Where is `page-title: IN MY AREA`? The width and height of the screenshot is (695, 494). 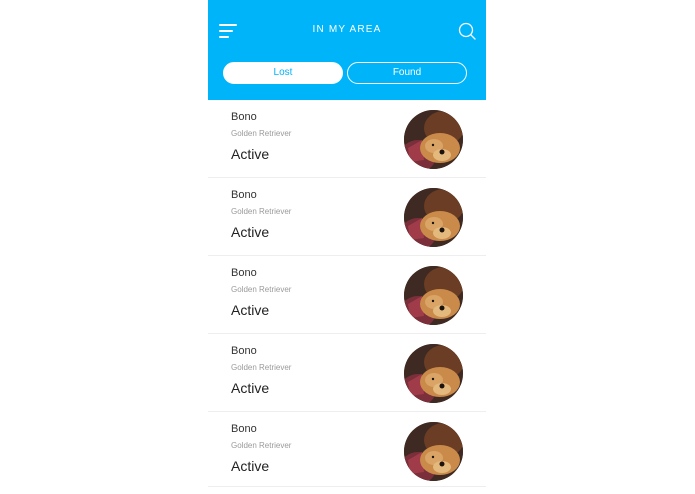
page-title: IN MY AREA is located at coordinates (347, 29).